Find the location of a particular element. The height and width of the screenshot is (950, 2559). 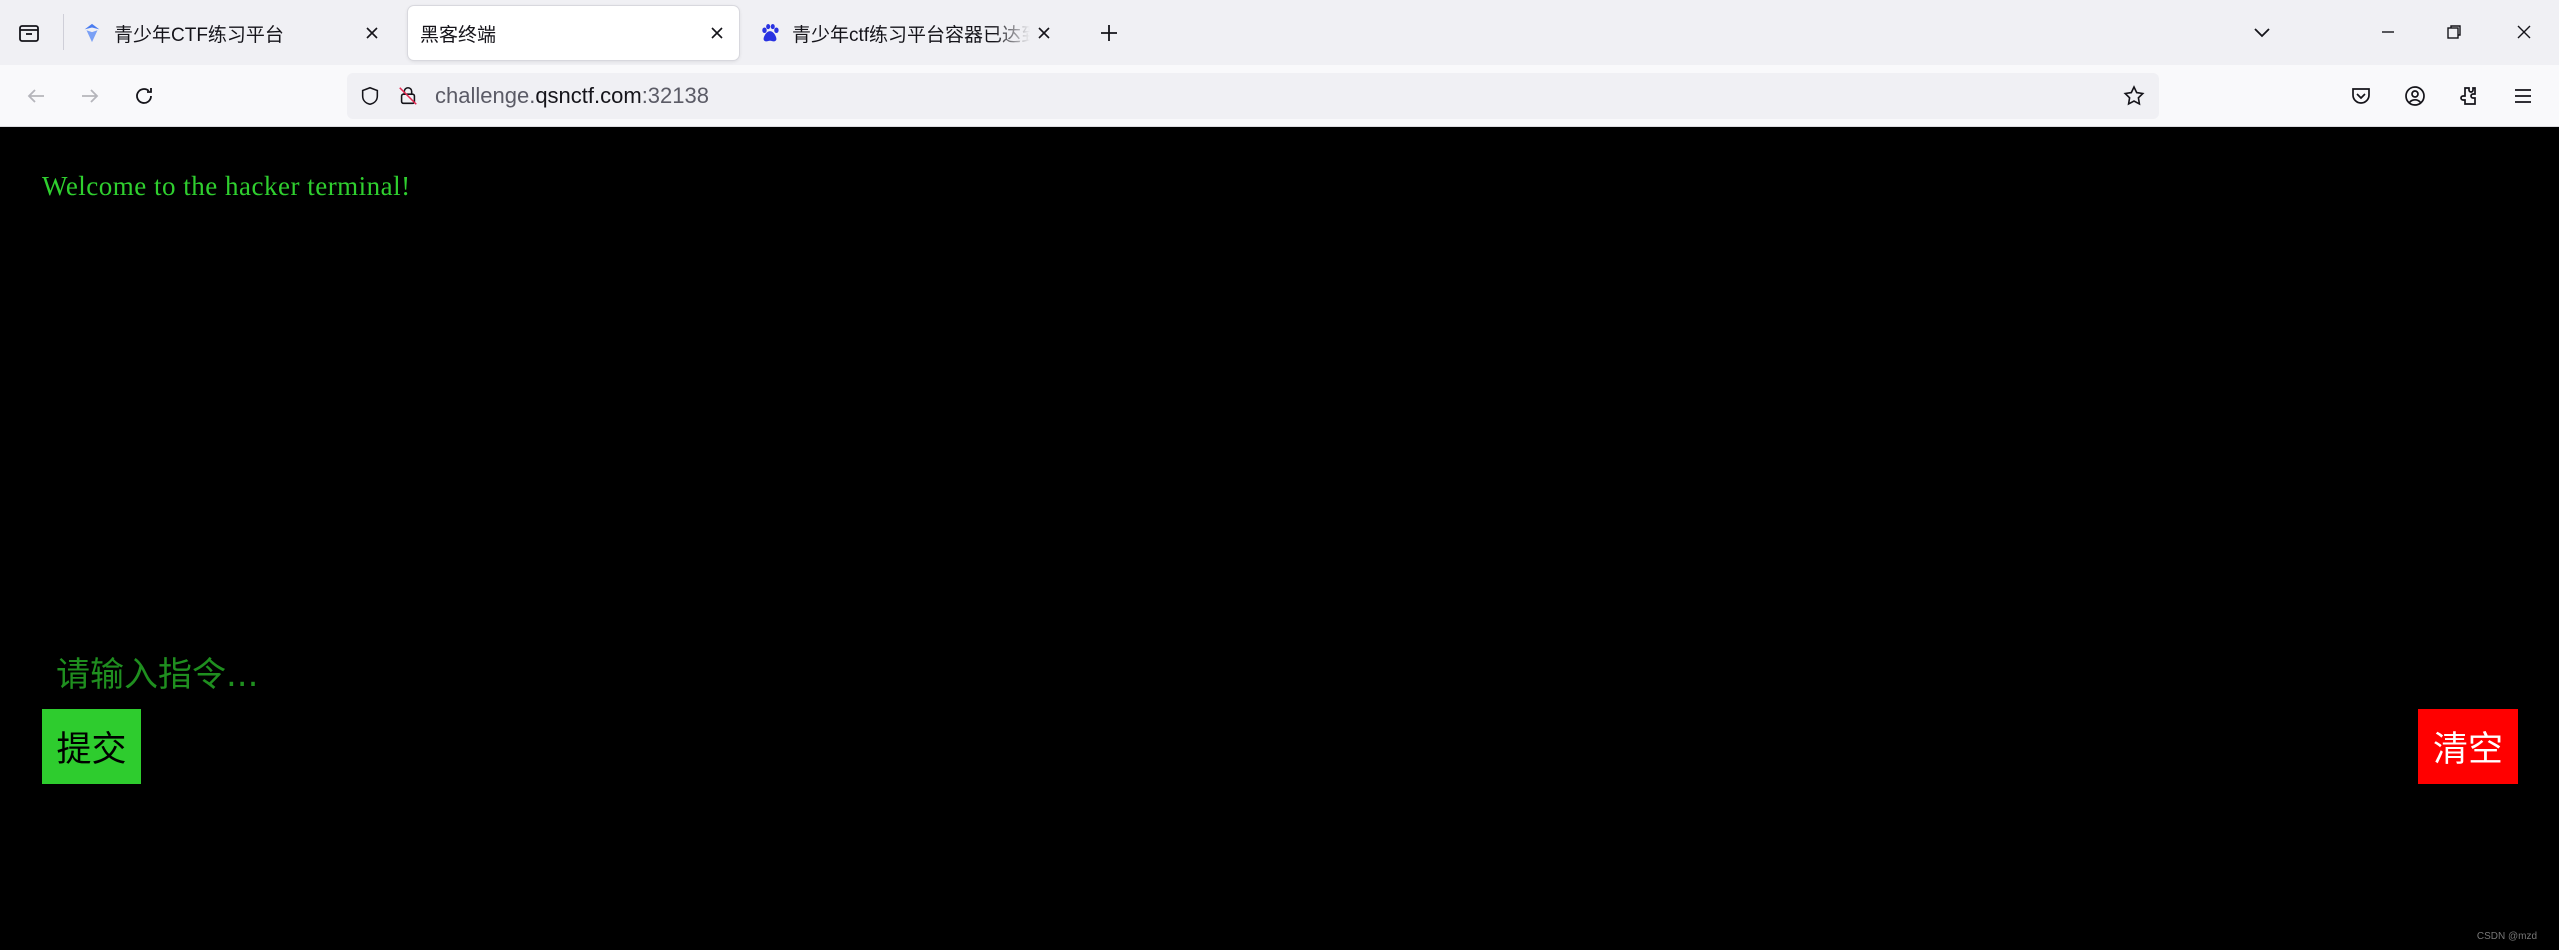

tab-baidu-search: 青少年ctf练习平台容器已达到最 is located at coordinates (906, 33).